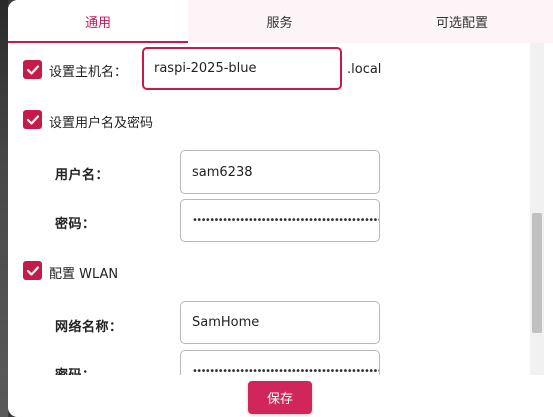 The width and height of the screenshot is (553, 417). What do you see at coordinates (84, 274) in the screenshot?
I see `wlan-label: 配置 WLAN` at bounding box center [84, 274].